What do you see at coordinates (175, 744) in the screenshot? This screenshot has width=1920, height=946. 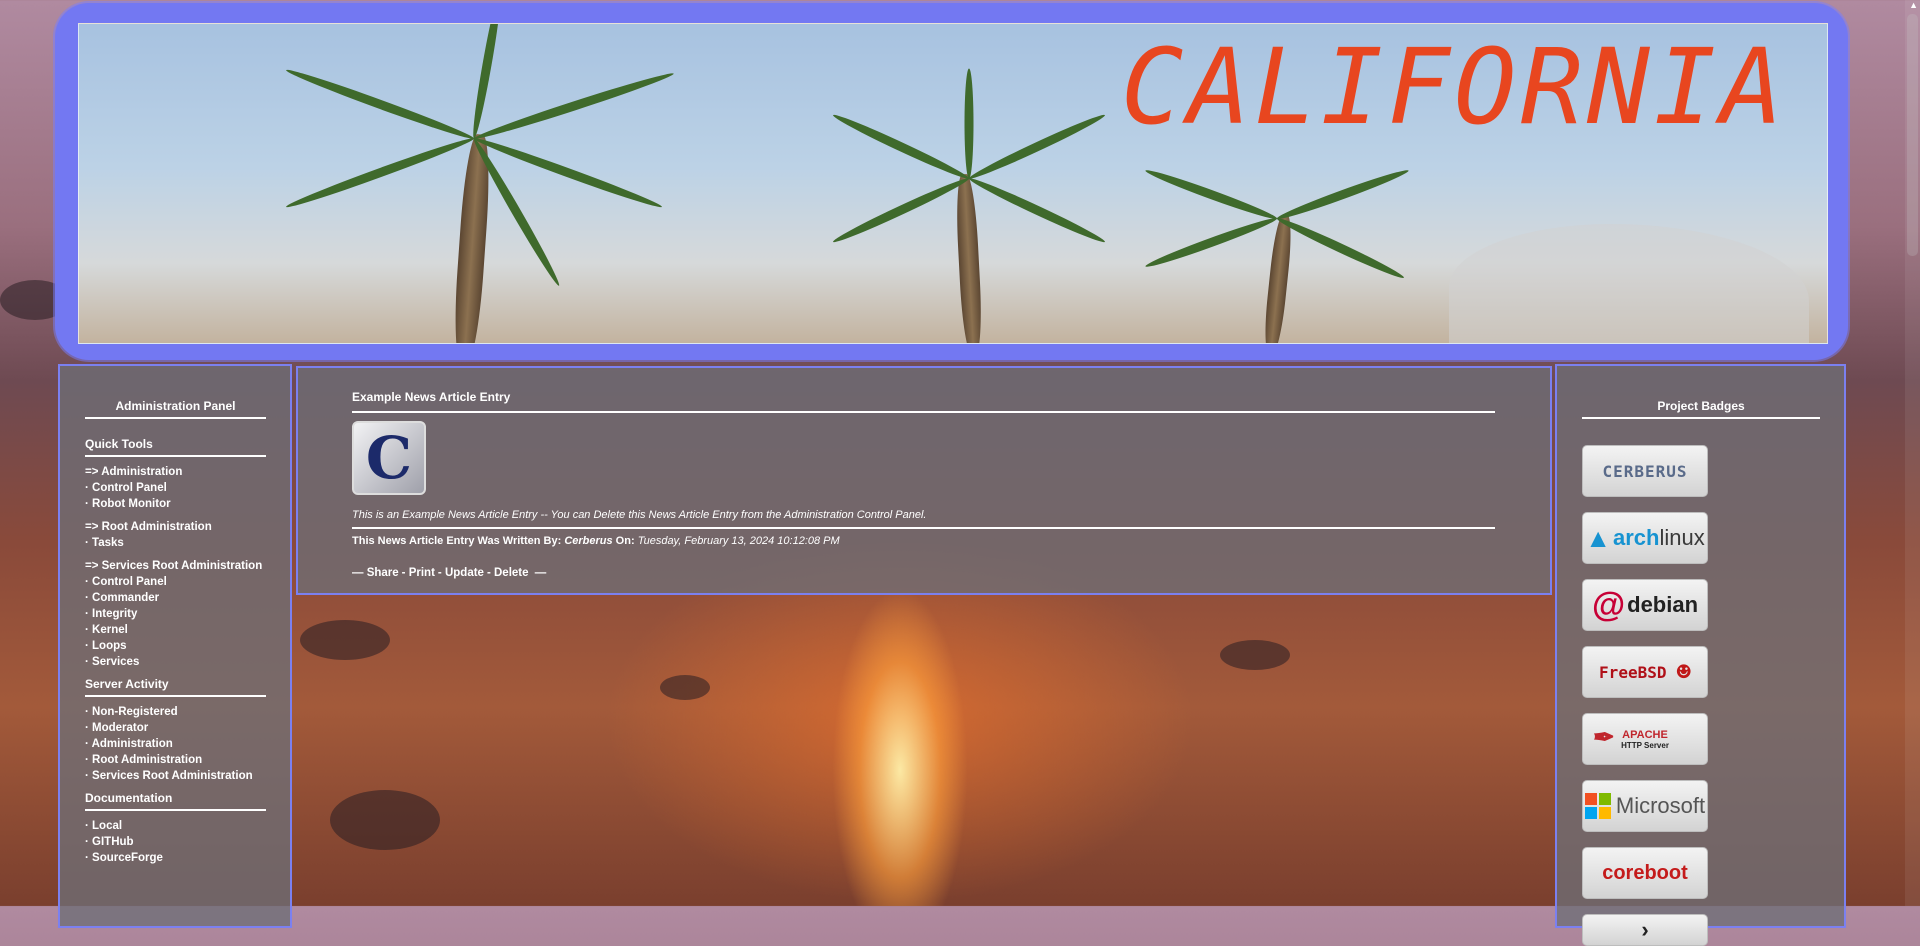 I see `activity-link-administration: · Administration` at bounding box center [175, 744].